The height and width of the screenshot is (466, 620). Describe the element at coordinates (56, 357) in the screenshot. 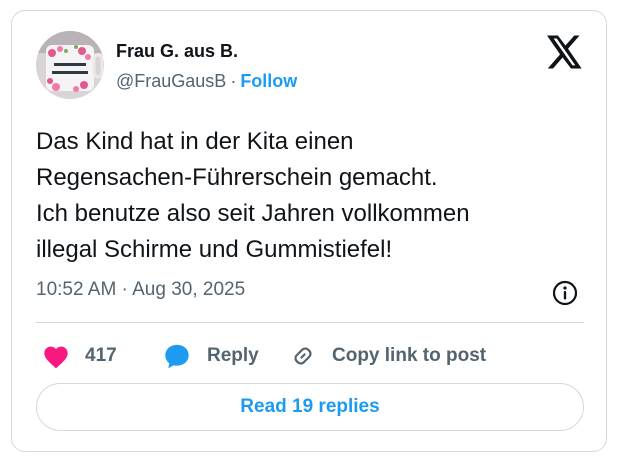

I see `heart-icon` at that location.